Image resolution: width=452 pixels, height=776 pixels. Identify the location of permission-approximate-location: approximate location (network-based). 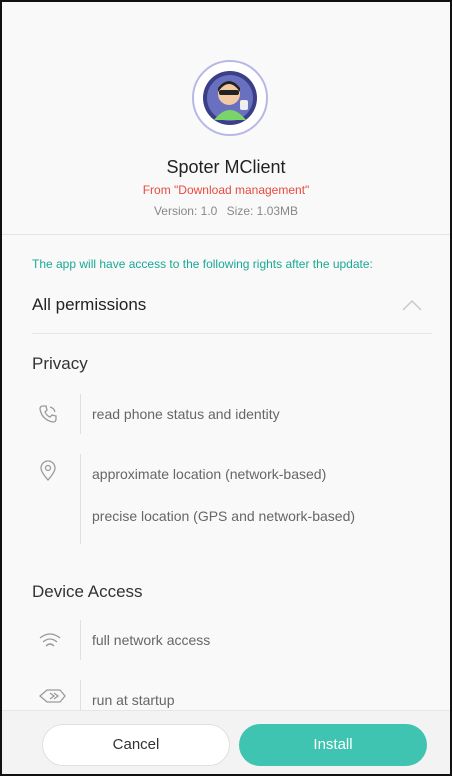
(209, 474).